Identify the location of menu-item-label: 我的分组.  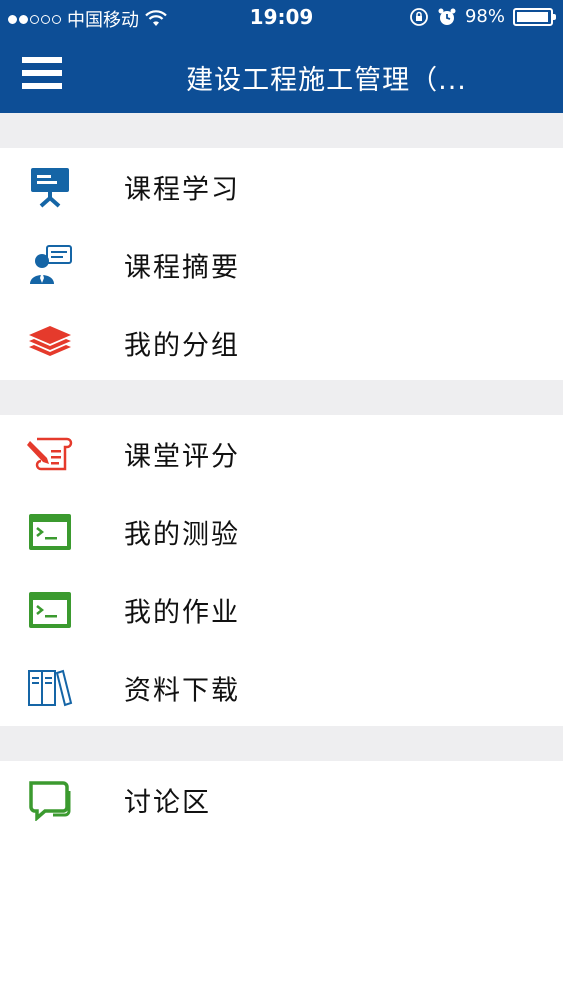
(182, 346).